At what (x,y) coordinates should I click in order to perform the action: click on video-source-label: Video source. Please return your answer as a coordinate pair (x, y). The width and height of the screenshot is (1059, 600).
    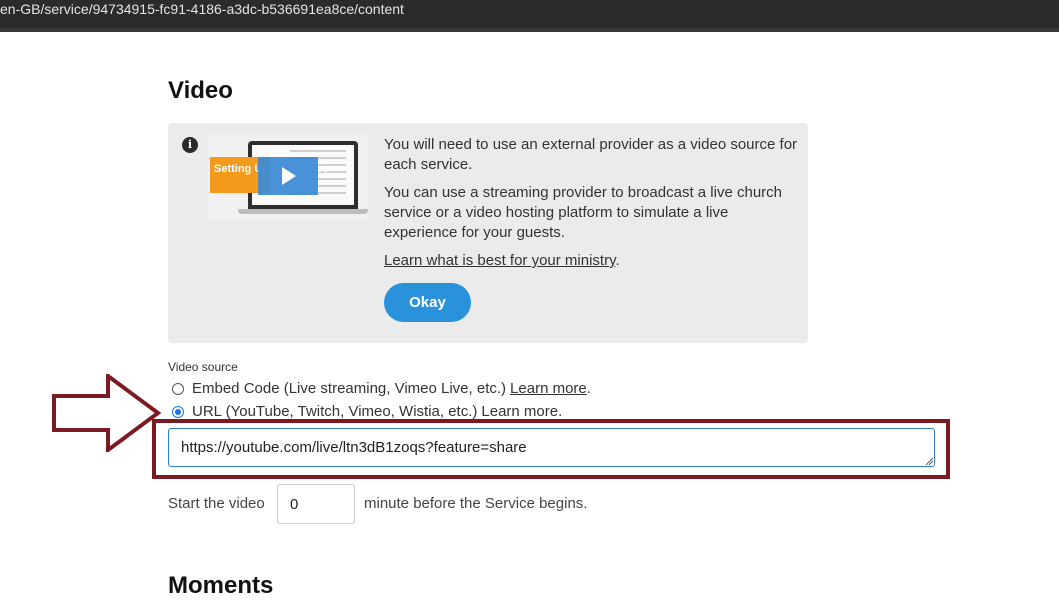
    Looking at the image, I should click on (203, 367).